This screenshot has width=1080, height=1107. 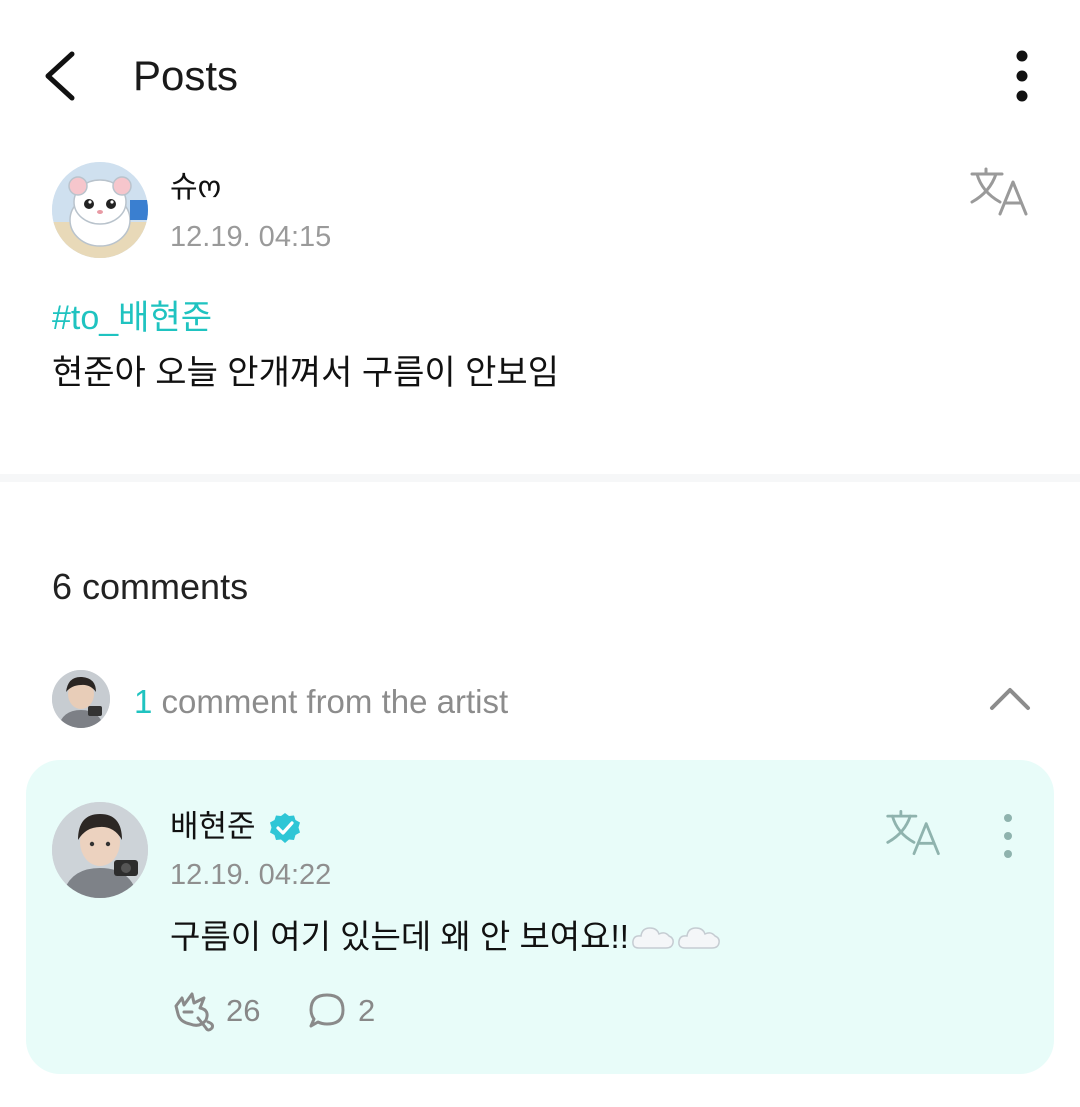 I want to click on more-options-button, so click(x=1022, y=76).